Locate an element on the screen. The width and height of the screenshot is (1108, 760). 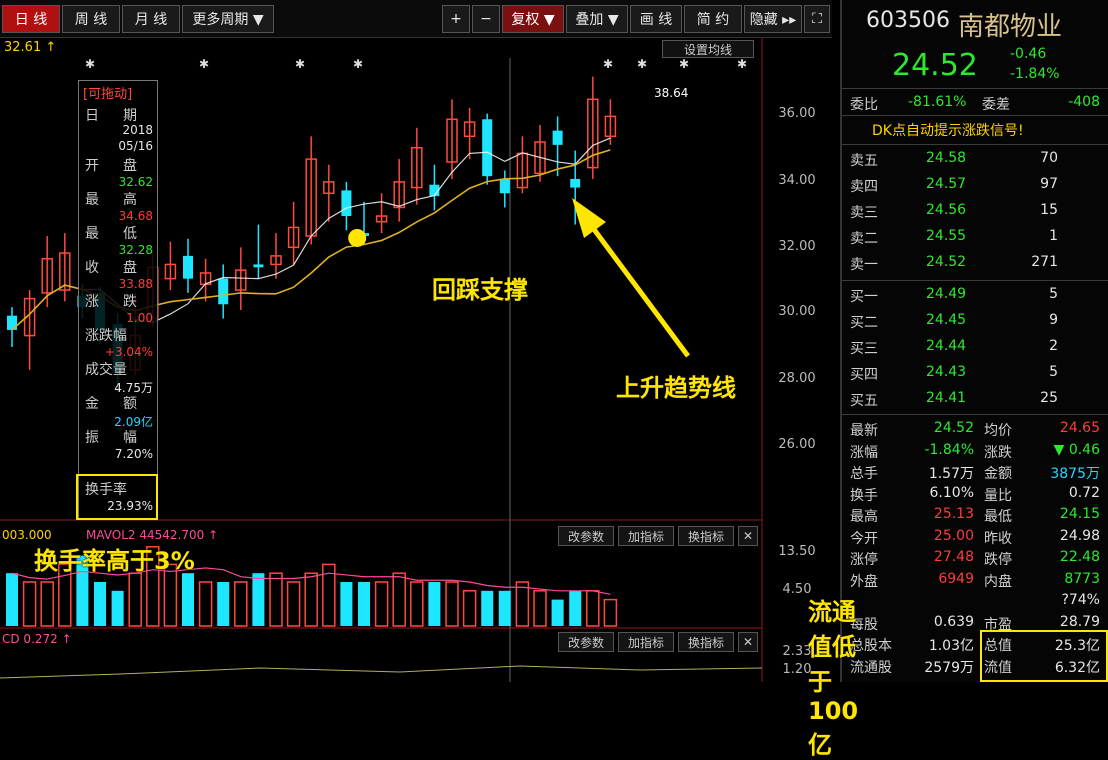
compact-button: 简 约 is located at coordinates (713, 19).